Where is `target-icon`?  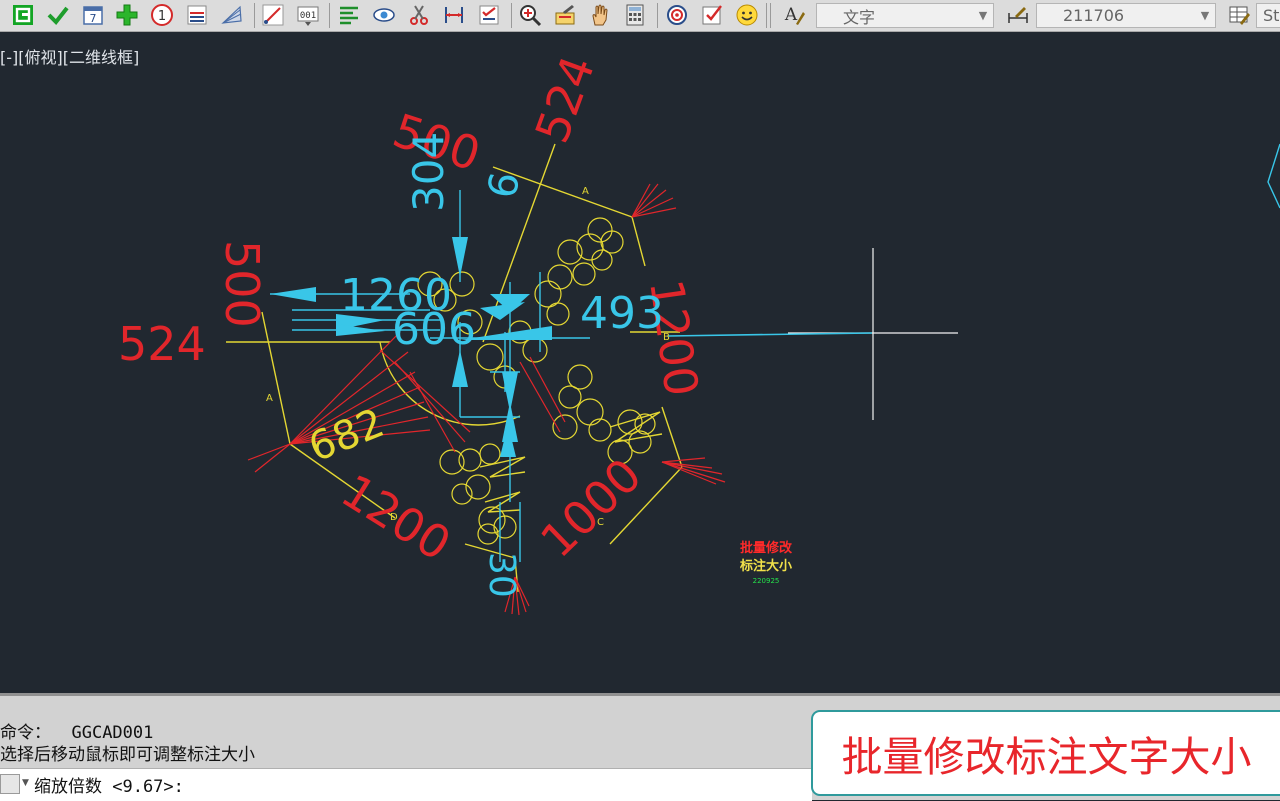 target-icon is located at coordinates (677, 15).